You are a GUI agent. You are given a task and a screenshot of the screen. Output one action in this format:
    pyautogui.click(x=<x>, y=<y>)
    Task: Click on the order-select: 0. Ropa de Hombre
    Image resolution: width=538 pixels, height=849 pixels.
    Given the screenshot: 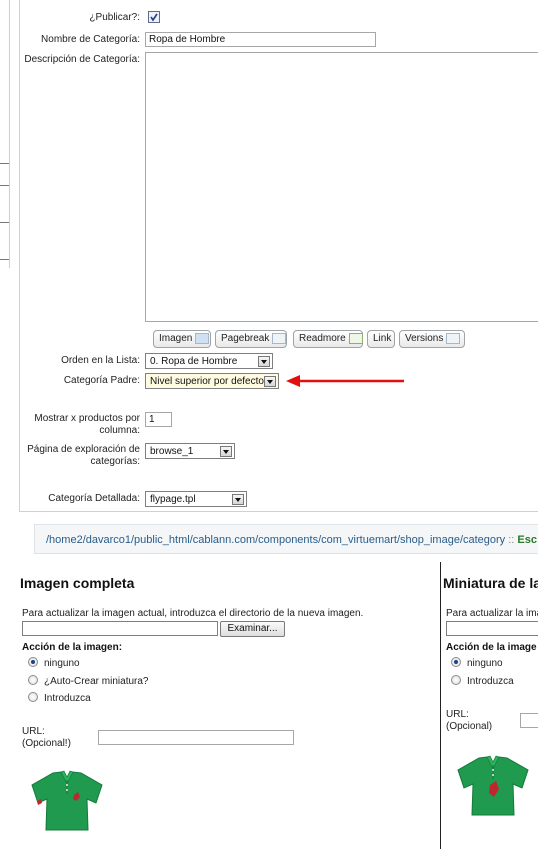 What is the action you would take?
    pyautogui.click(x=209, y=361)
    